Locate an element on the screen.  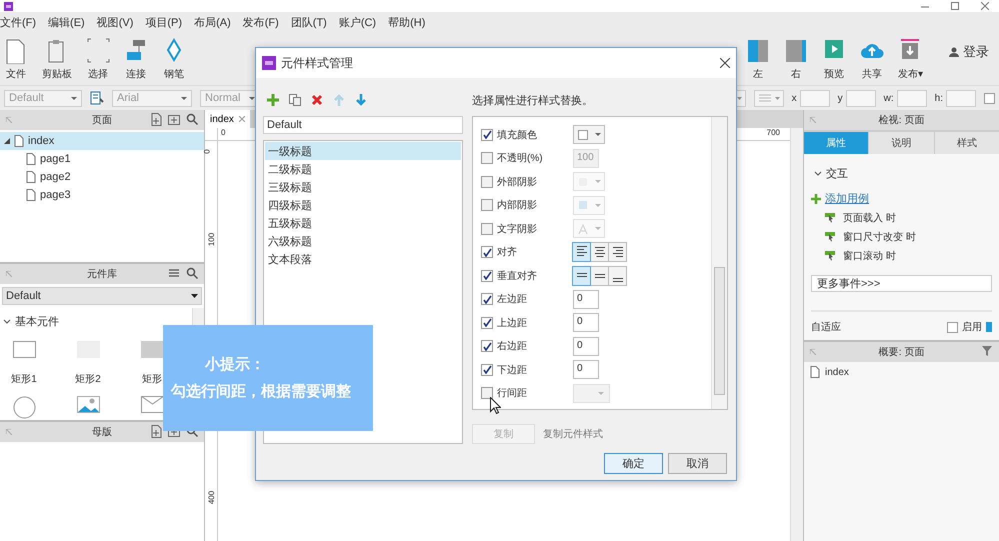
toolbar-button: 左 is located at coordinates (758, 60).